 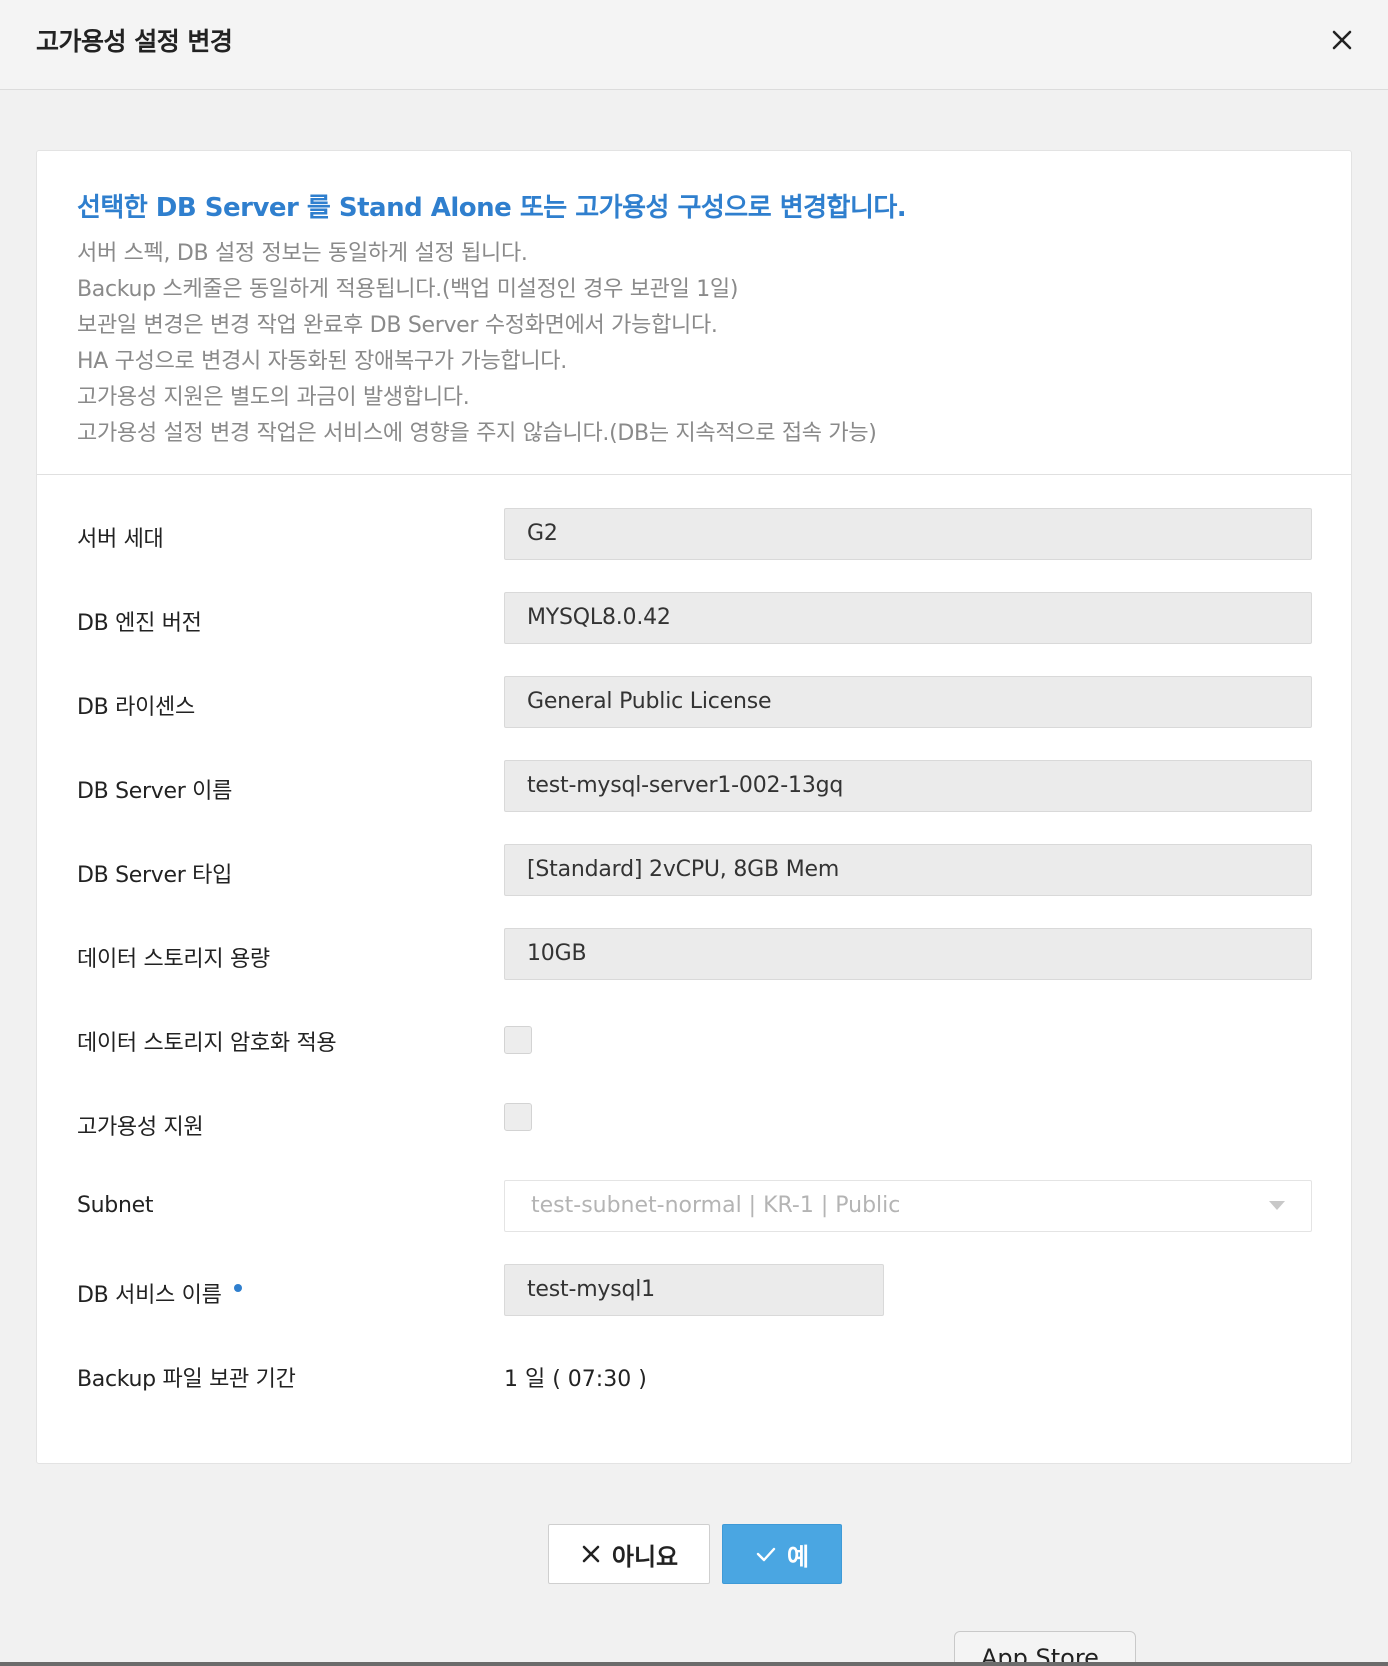 I want to click on no-button: 아니요, so click(x=629, y=1554).